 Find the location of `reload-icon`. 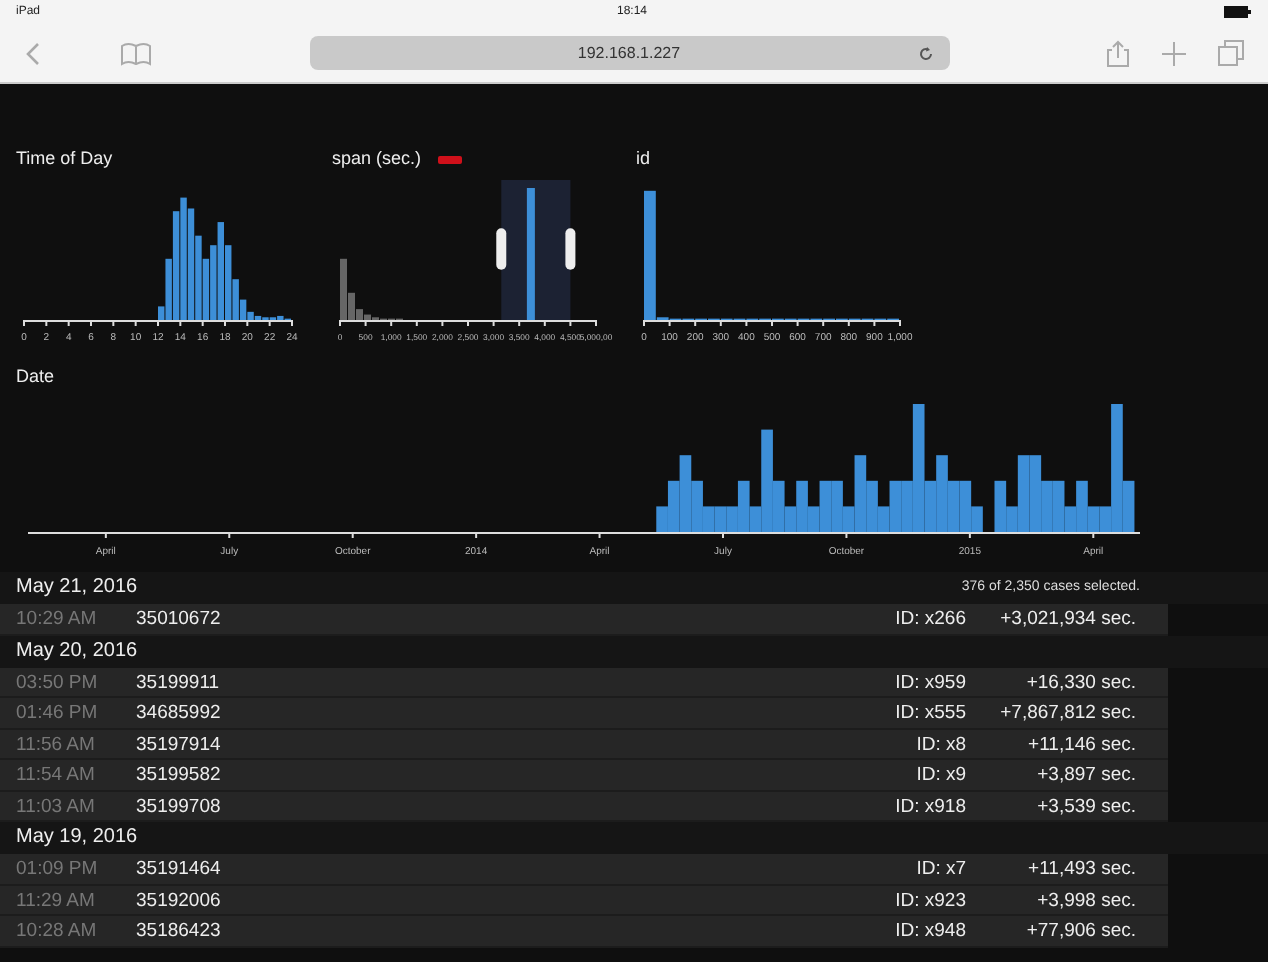

reload-icon is located at coordinates (925, 53).